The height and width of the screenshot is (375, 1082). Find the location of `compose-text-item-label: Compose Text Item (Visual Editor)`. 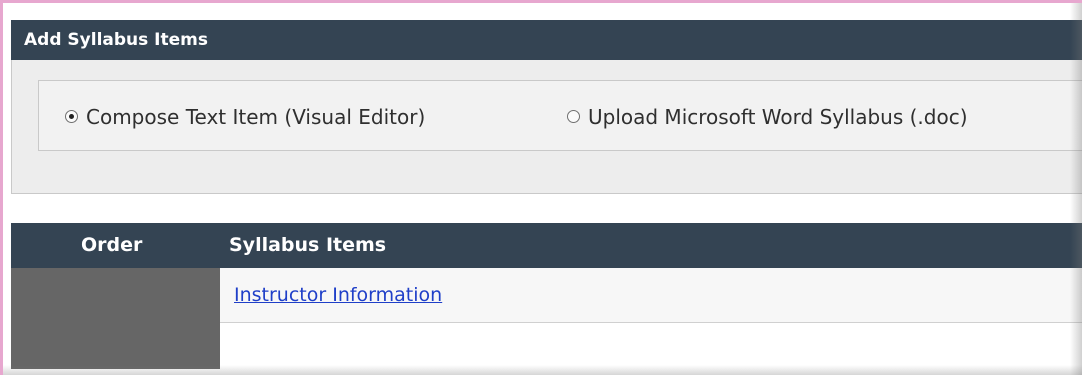

compose-text-item-label: Compose Text Item (Visual Editor) is located at coordinates (256, 116).